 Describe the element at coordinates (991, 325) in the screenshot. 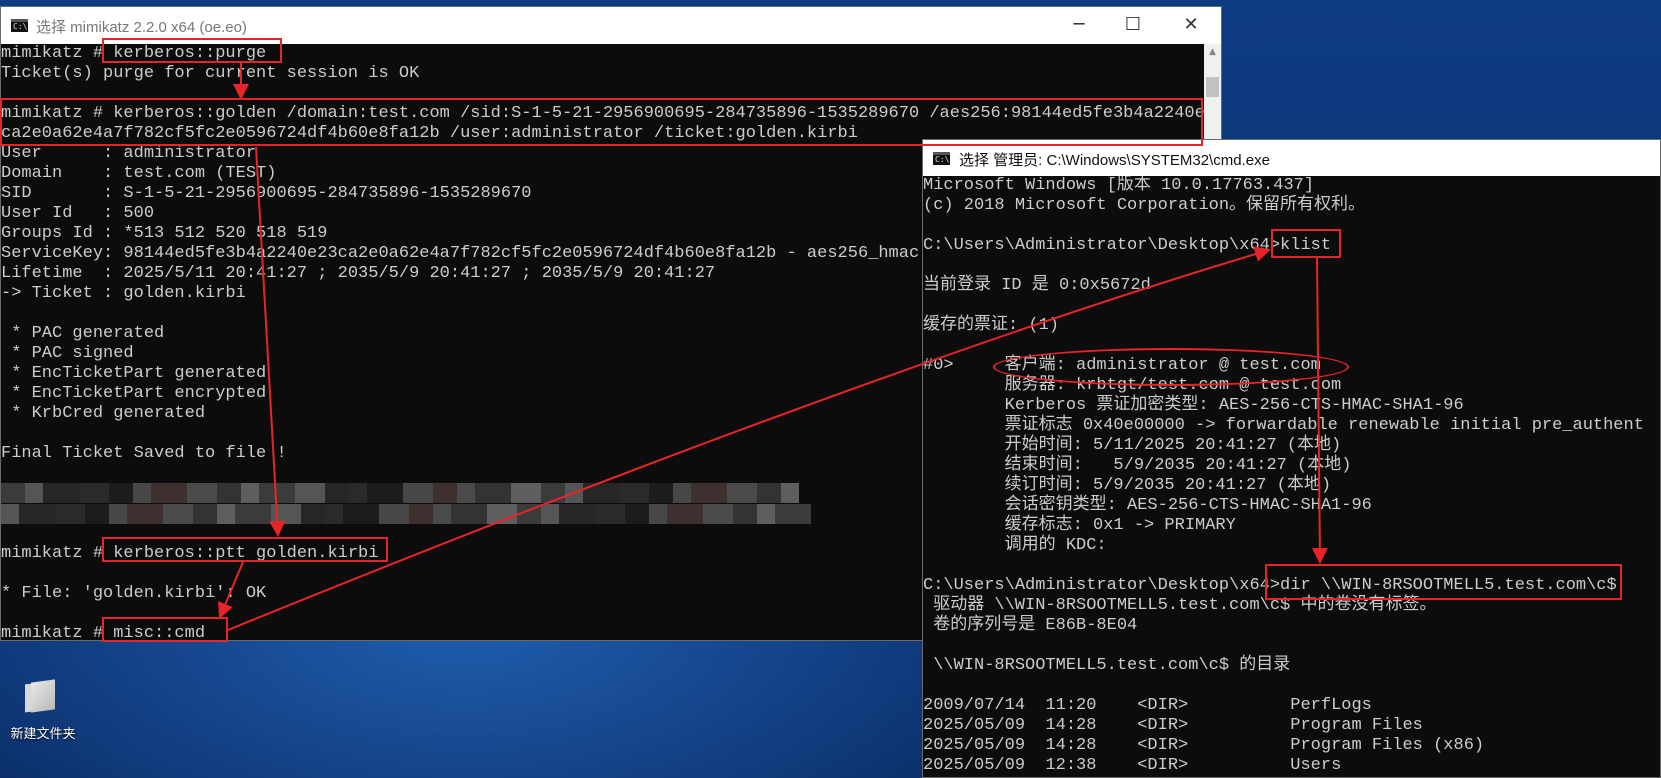

I see `console-line: 缓存的票证: (1)` at that location.